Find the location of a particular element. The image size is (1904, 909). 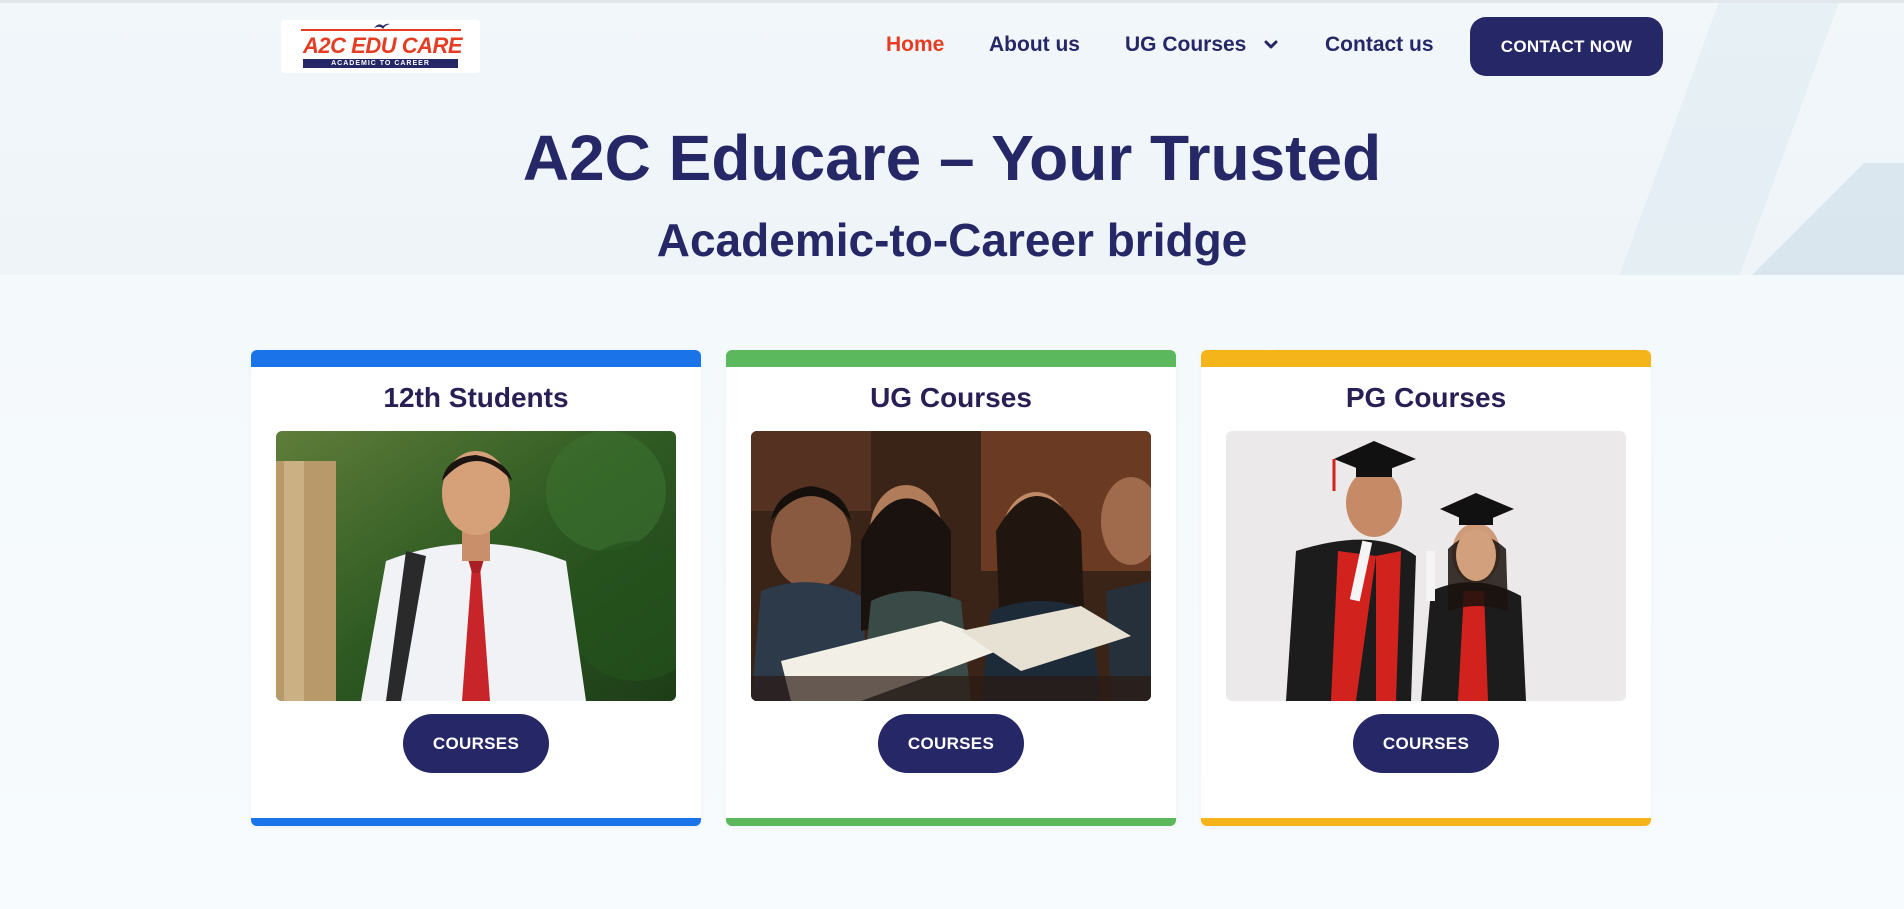

logo-name-part1: A2C is located at coordinates (324, 45).